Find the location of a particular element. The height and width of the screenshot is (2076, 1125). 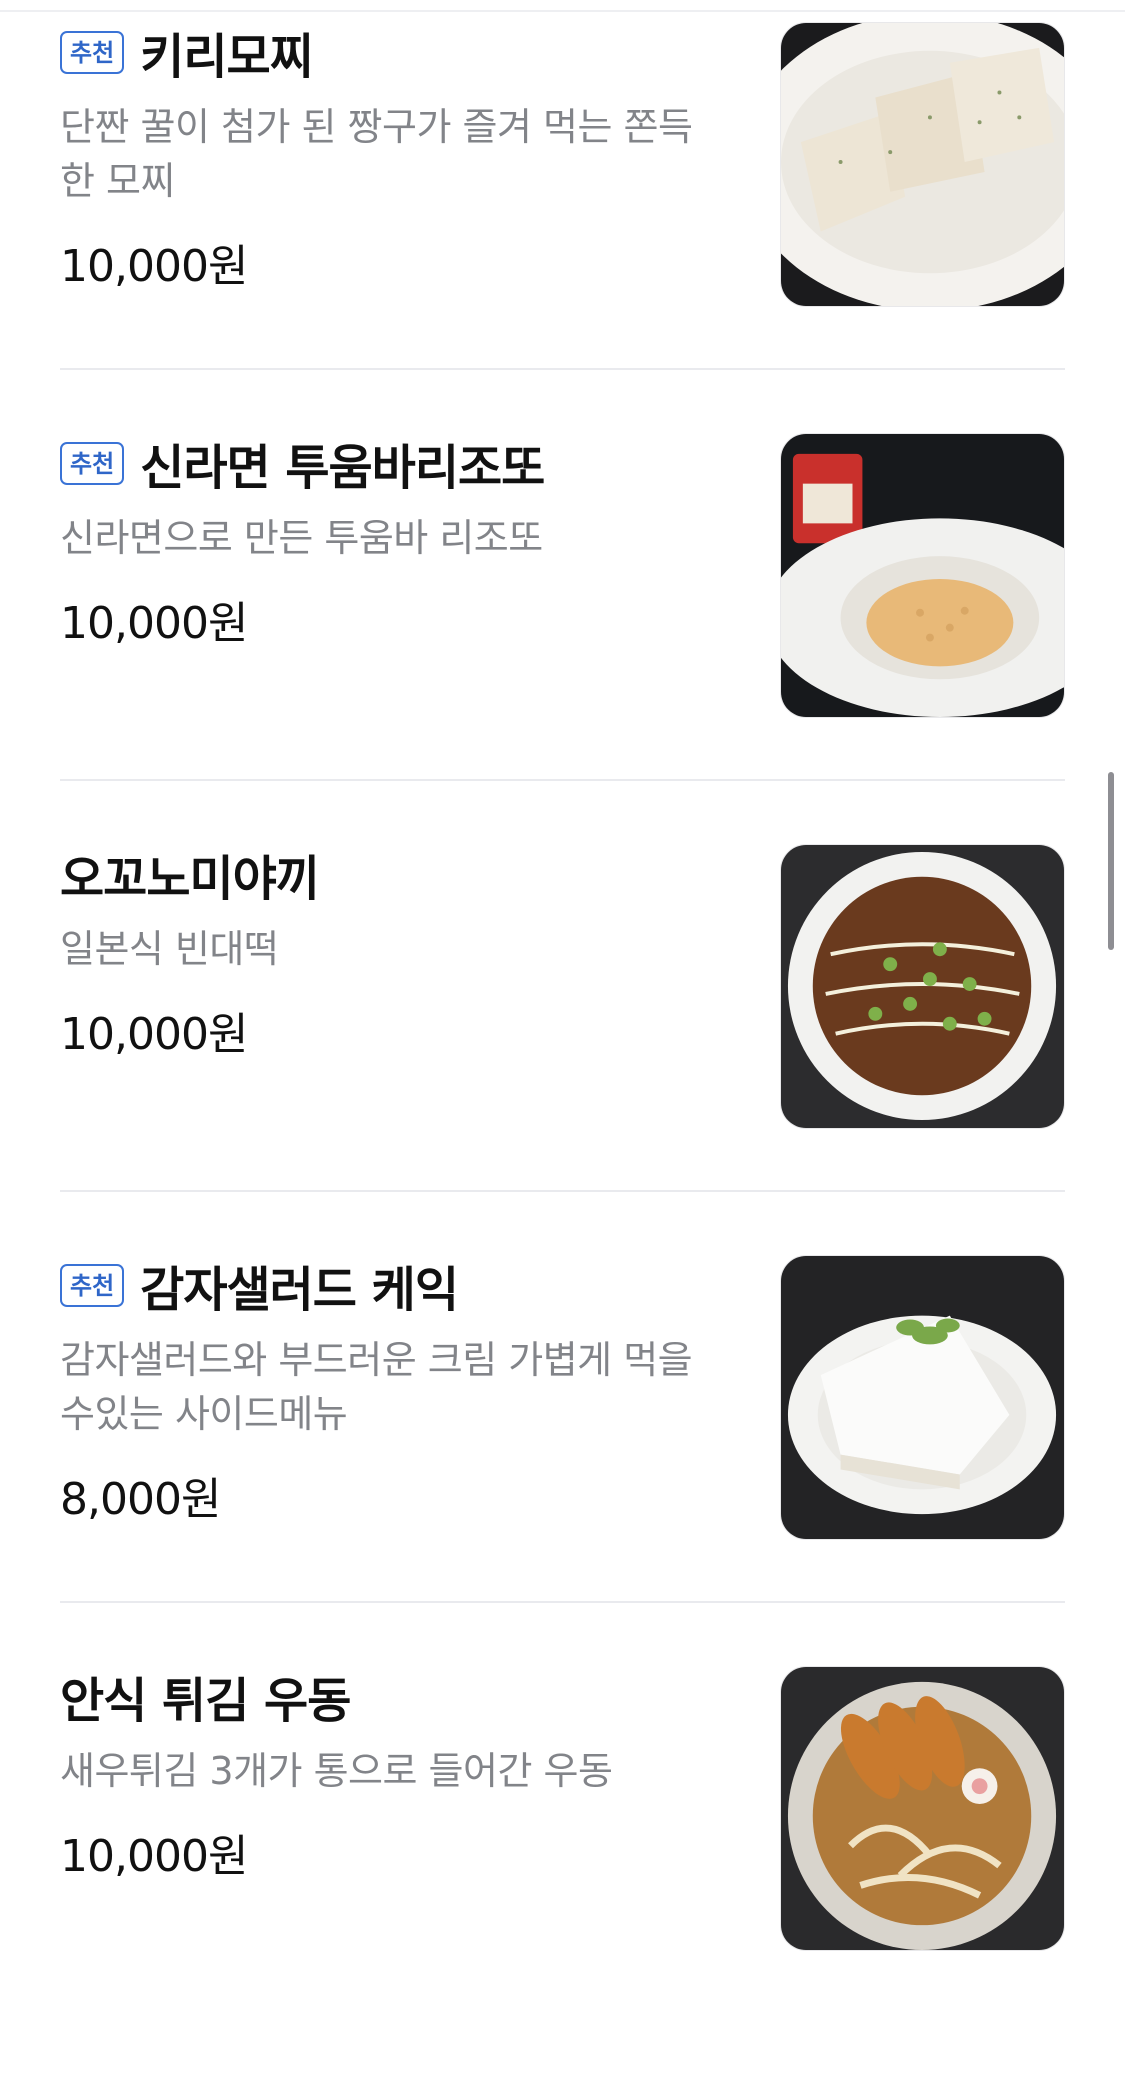

menu-item-title: 오꼬노미야끼 is located at coordinates (190, 879).